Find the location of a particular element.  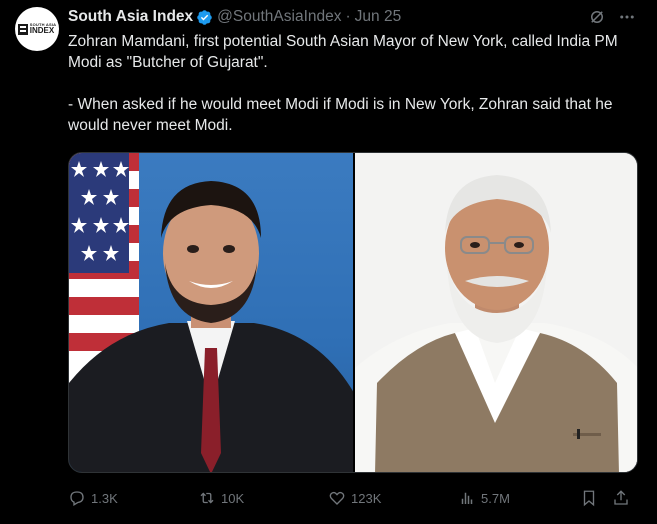

repost-count: 10K is located at coordinates (233, 498).